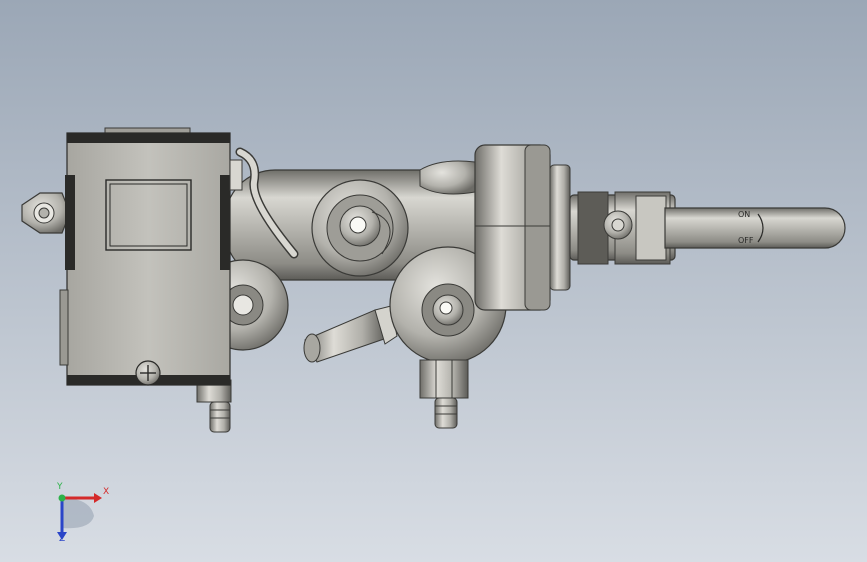  What do you see at coordinates (151, 256) in the screenshot?
I see `control-box-housing` at bounding box center [151, 256].